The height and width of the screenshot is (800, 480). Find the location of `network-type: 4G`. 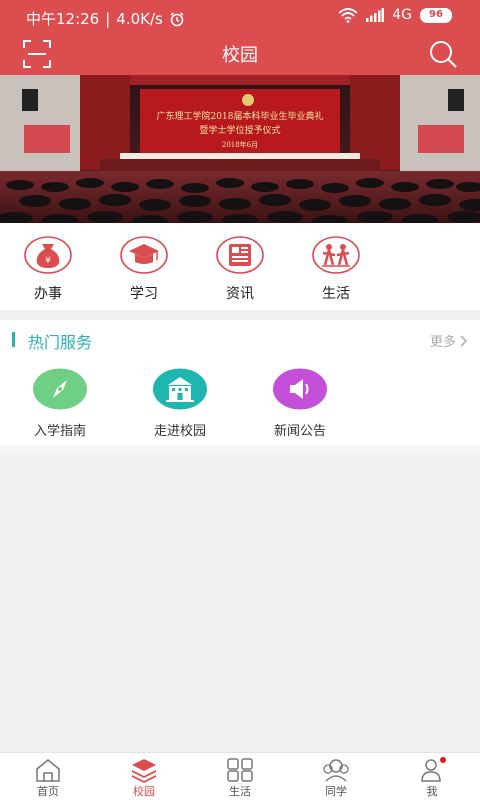

network-type: 4G is located at coordinates (402, 15).